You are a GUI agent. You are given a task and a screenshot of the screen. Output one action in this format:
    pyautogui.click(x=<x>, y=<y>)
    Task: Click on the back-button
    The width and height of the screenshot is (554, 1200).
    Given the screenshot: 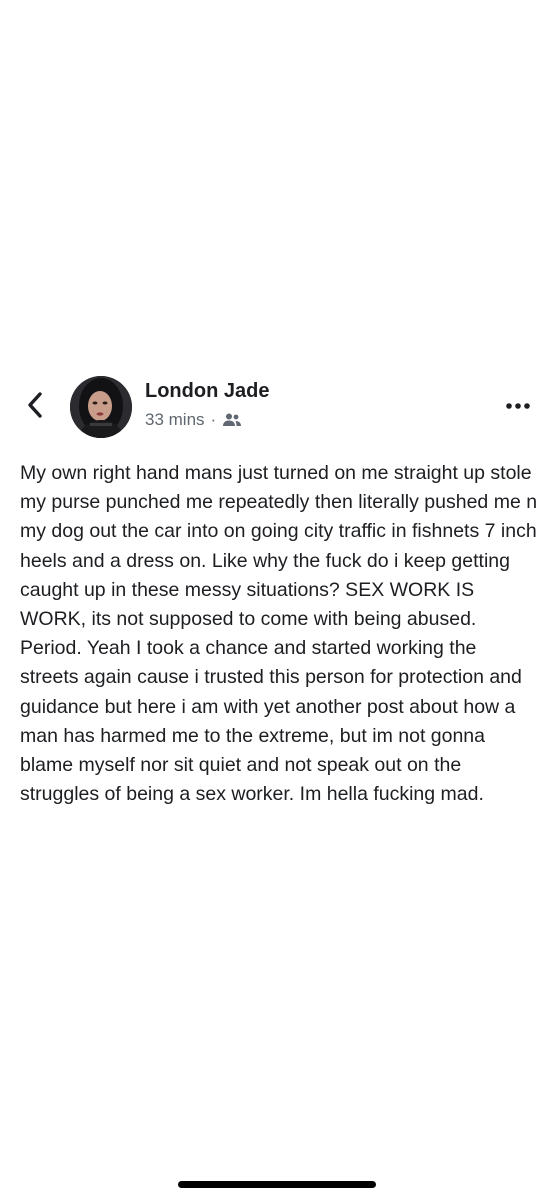 What is the action you would take?
    pyautogui.click(x=35, y=407)
    